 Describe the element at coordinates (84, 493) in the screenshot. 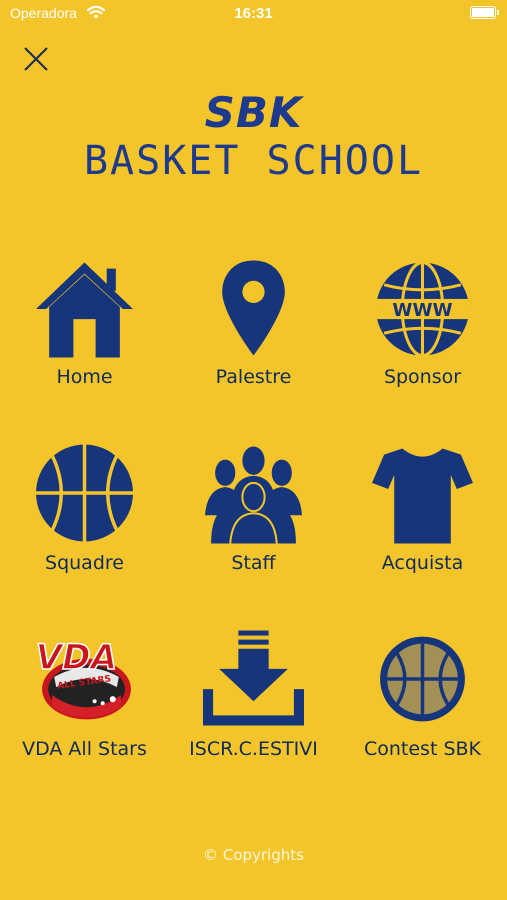

I see `basketball-icon` at that location.